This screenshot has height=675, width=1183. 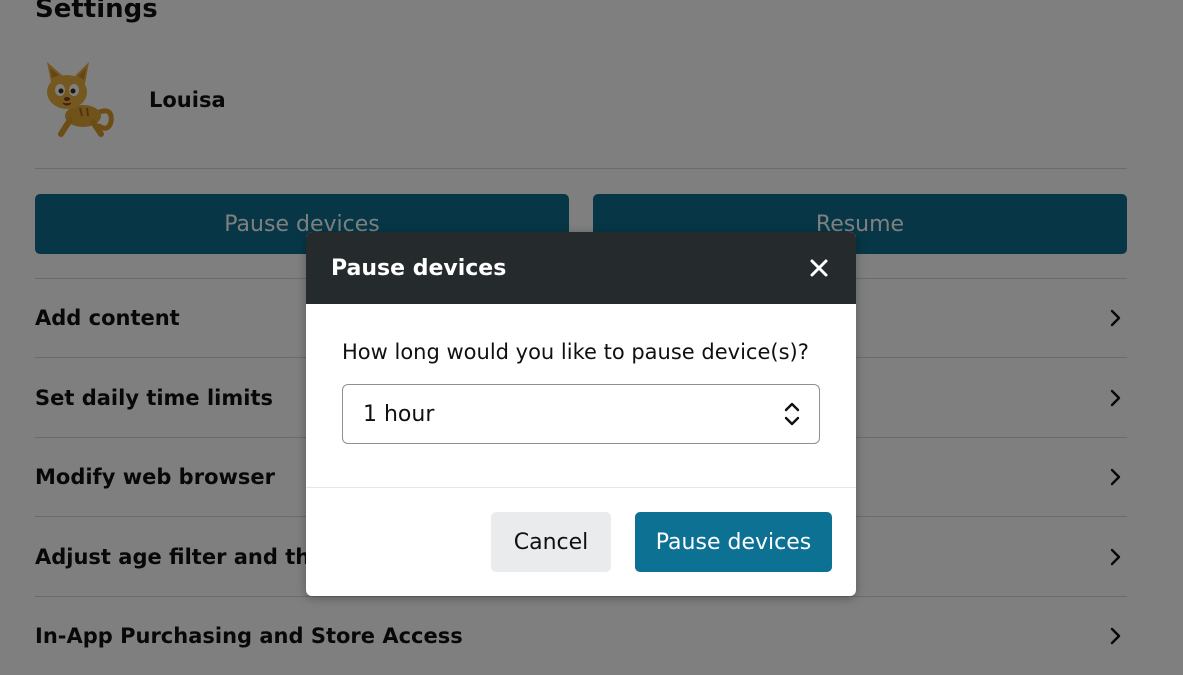 I want to click on dialog-header: Pause devices, so click(x=581, y=268).